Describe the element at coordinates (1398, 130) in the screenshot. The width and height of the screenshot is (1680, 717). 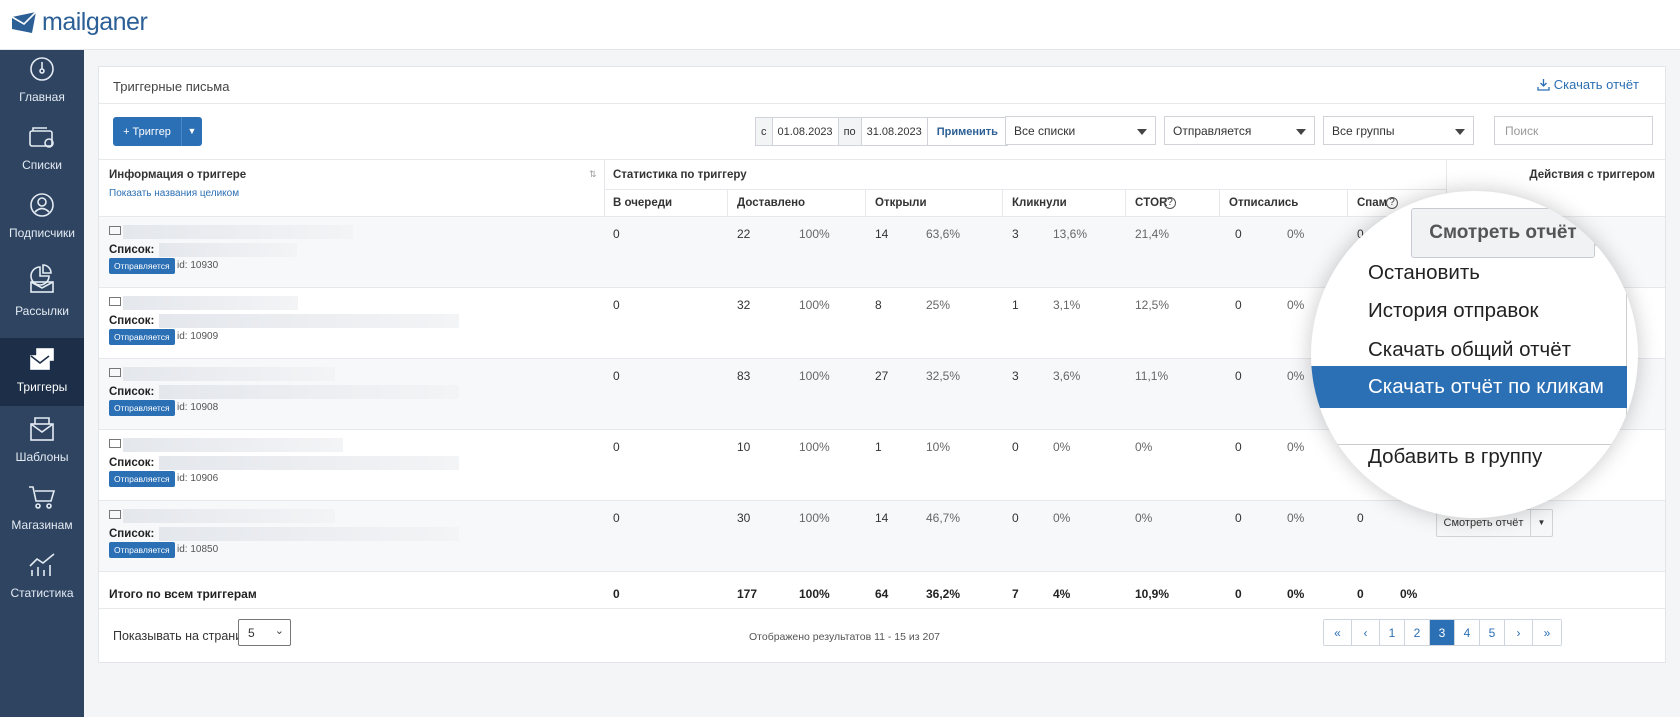
I see `groups-select: Все группы` at that location.